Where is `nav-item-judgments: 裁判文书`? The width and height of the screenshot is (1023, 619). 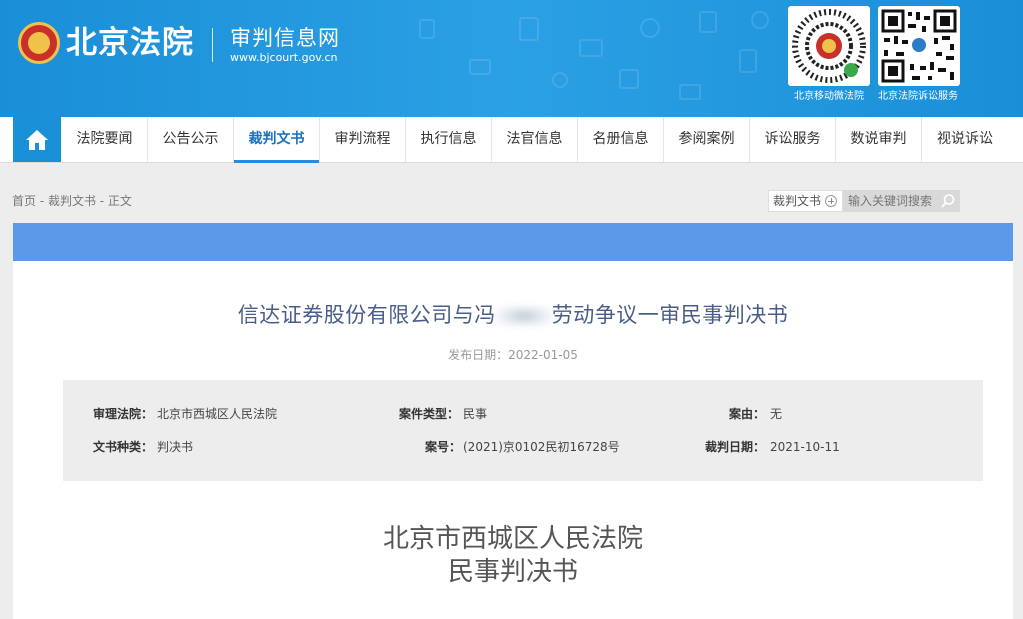
nav-item-judgments: 裁判文书 is located at coordinates (277, 140).